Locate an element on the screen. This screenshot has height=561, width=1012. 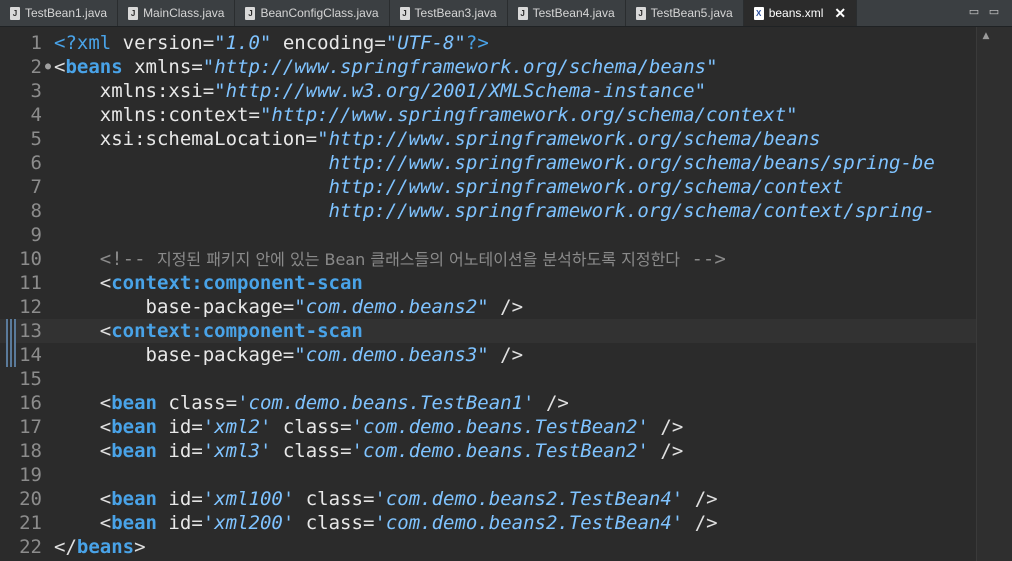
code-token: beans is located at coordinates (94, 67).